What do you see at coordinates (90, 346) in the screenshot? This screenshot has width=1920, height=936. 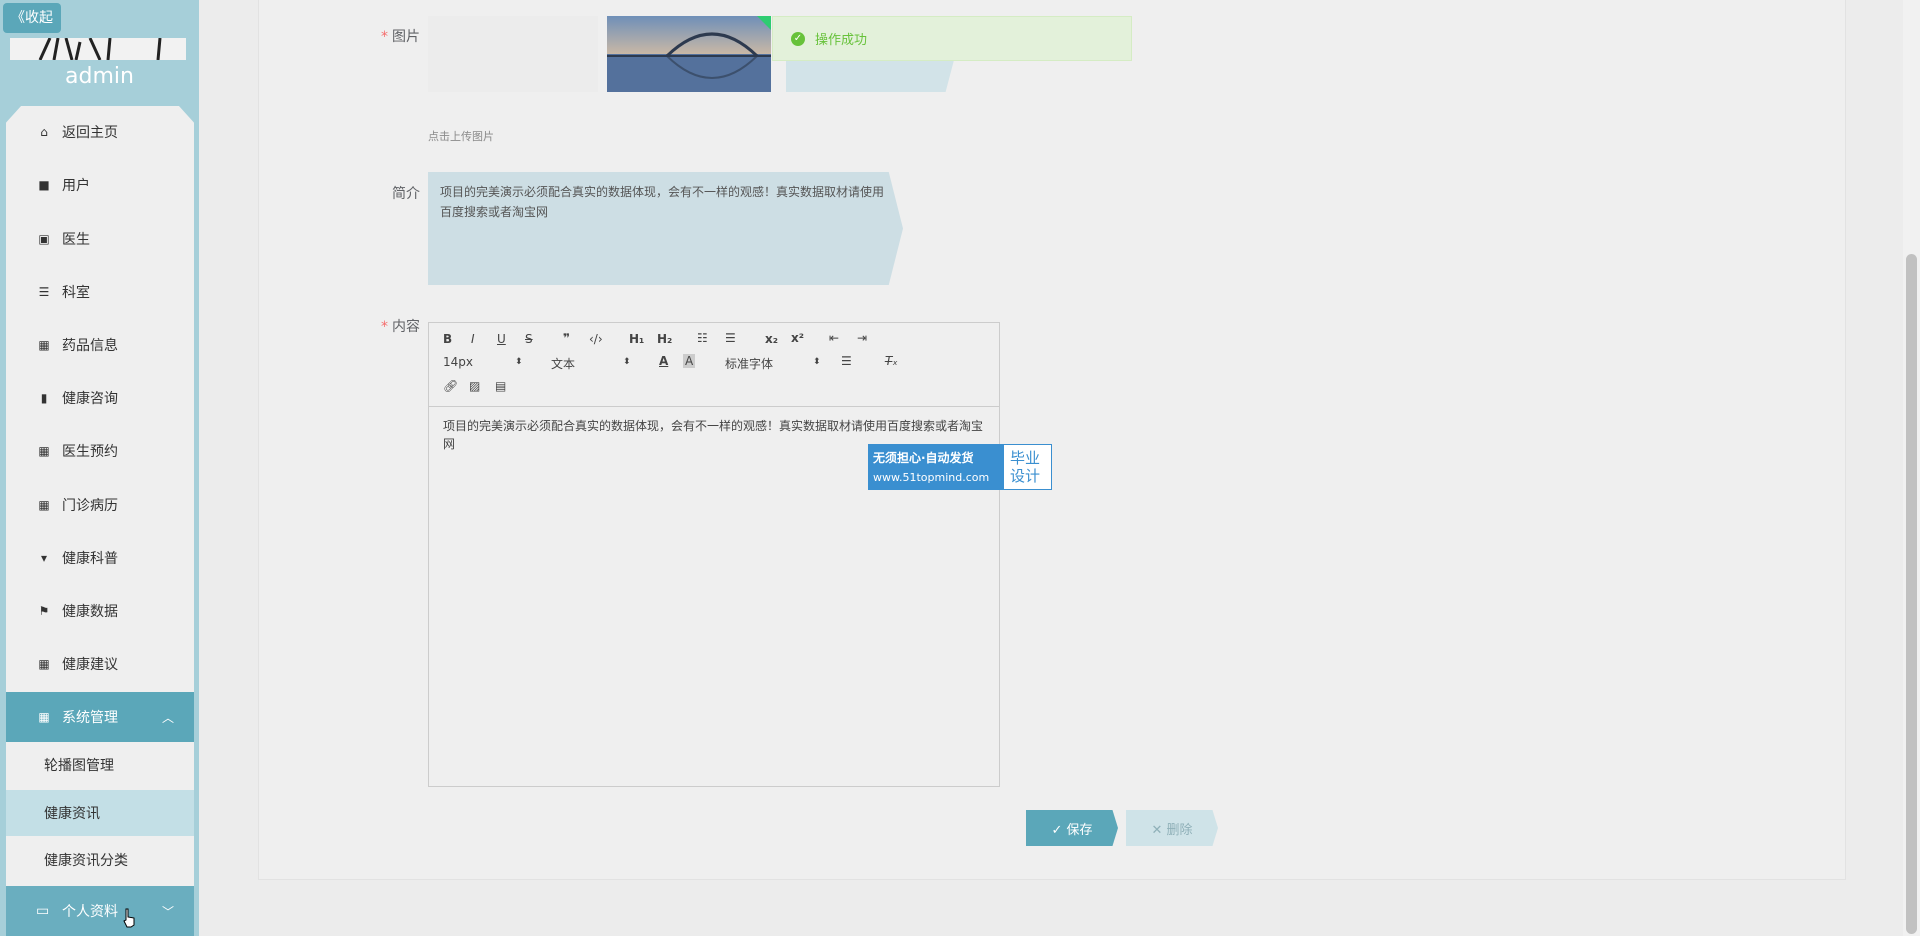 I see `sidebar-item-label: 药品信息` at bounding box center [90, 346].